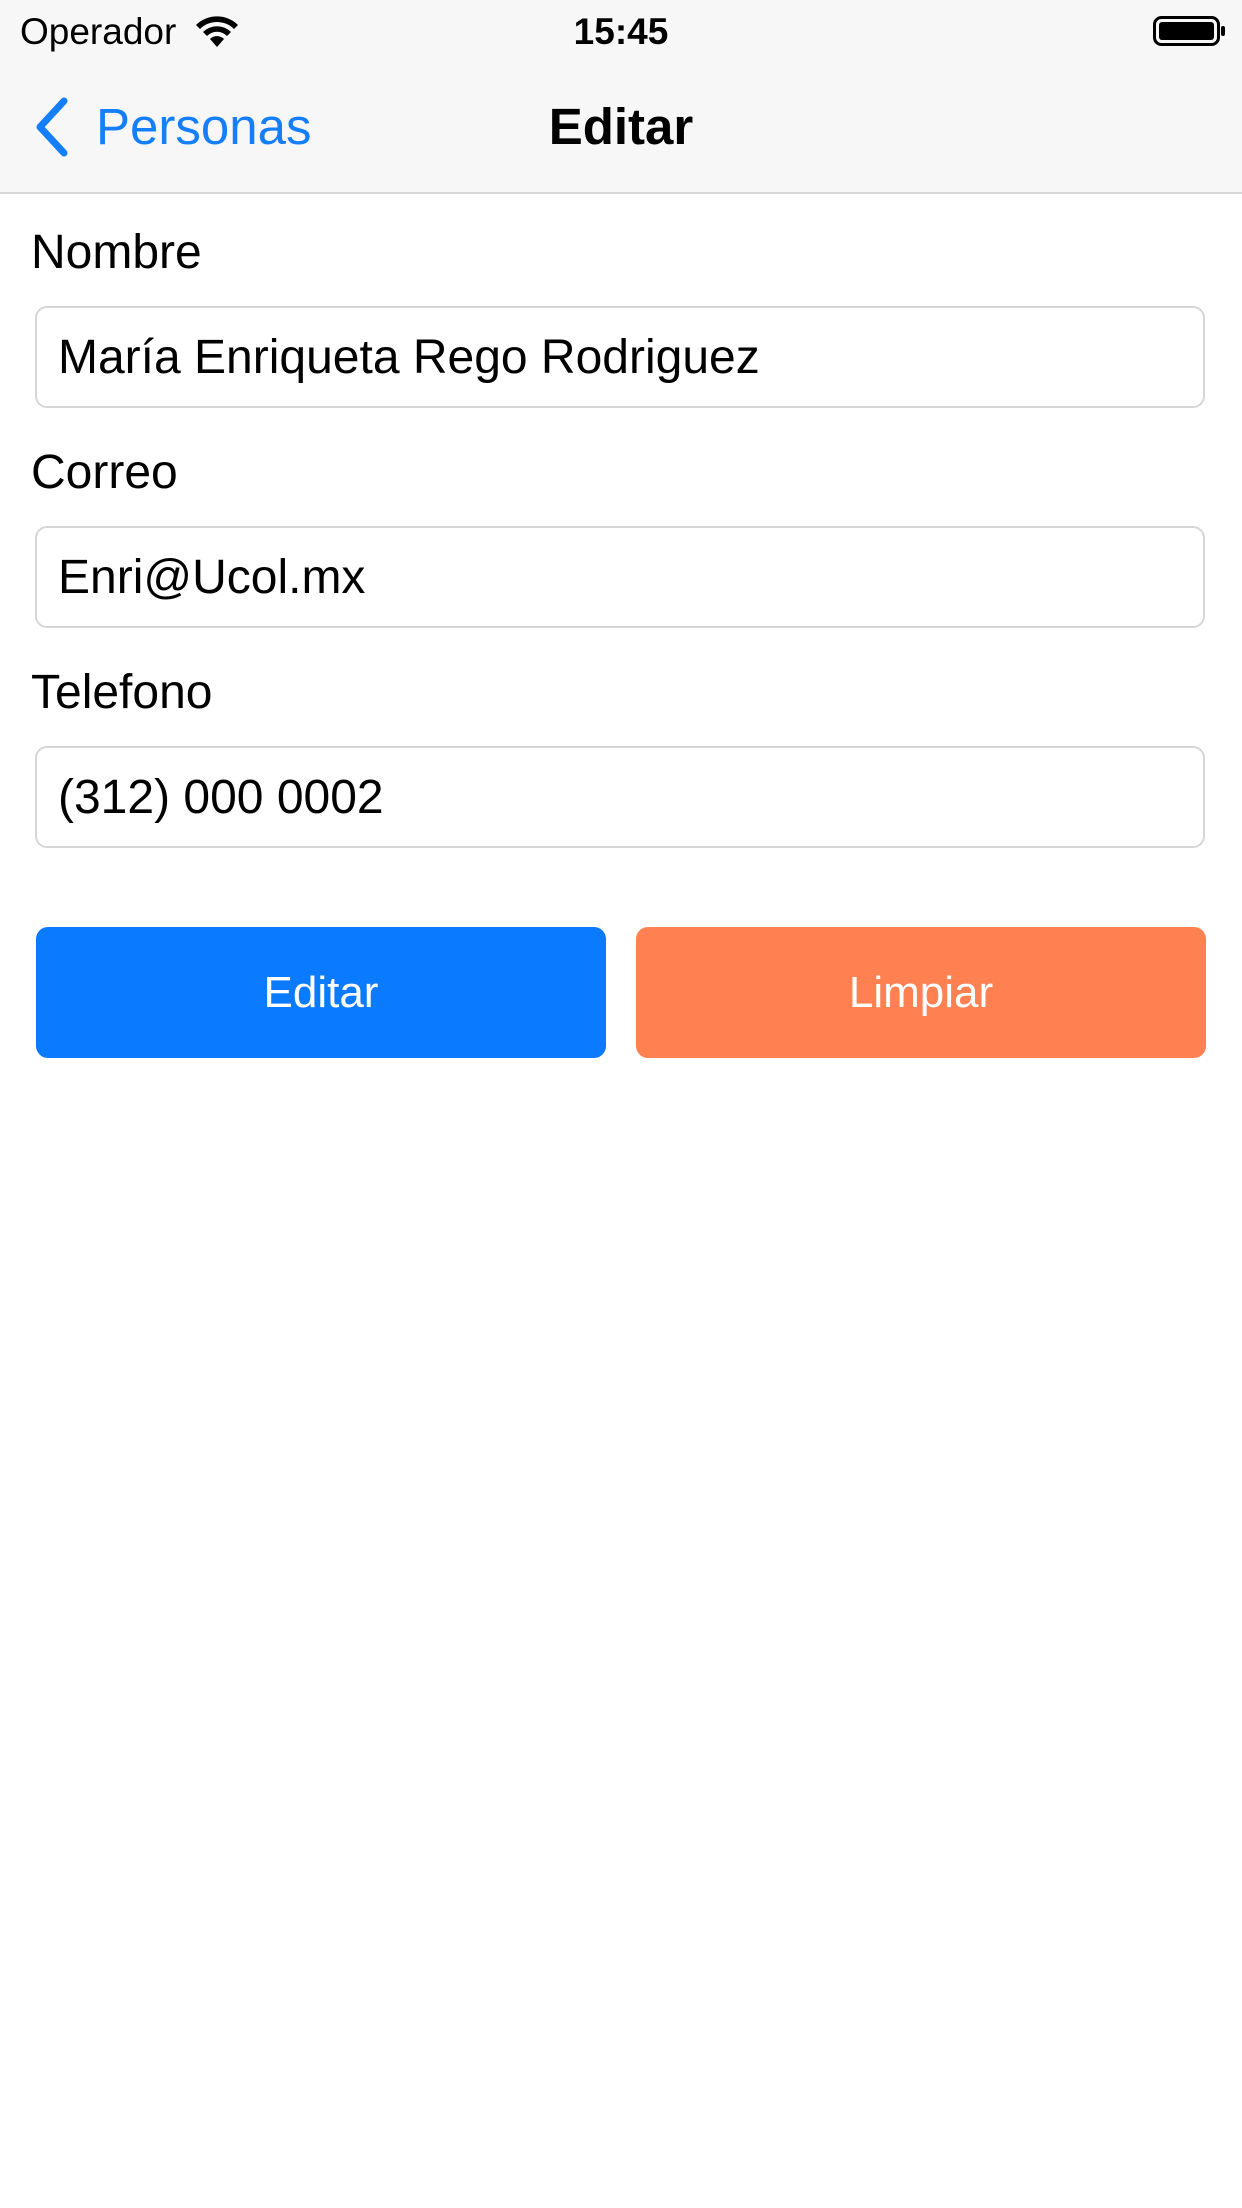 This screenshot has width=1242, height=2208. What do you see at coordinates (620, 357) in the screenshot?
I see `nombre-input` at bounding box center [620, 357].